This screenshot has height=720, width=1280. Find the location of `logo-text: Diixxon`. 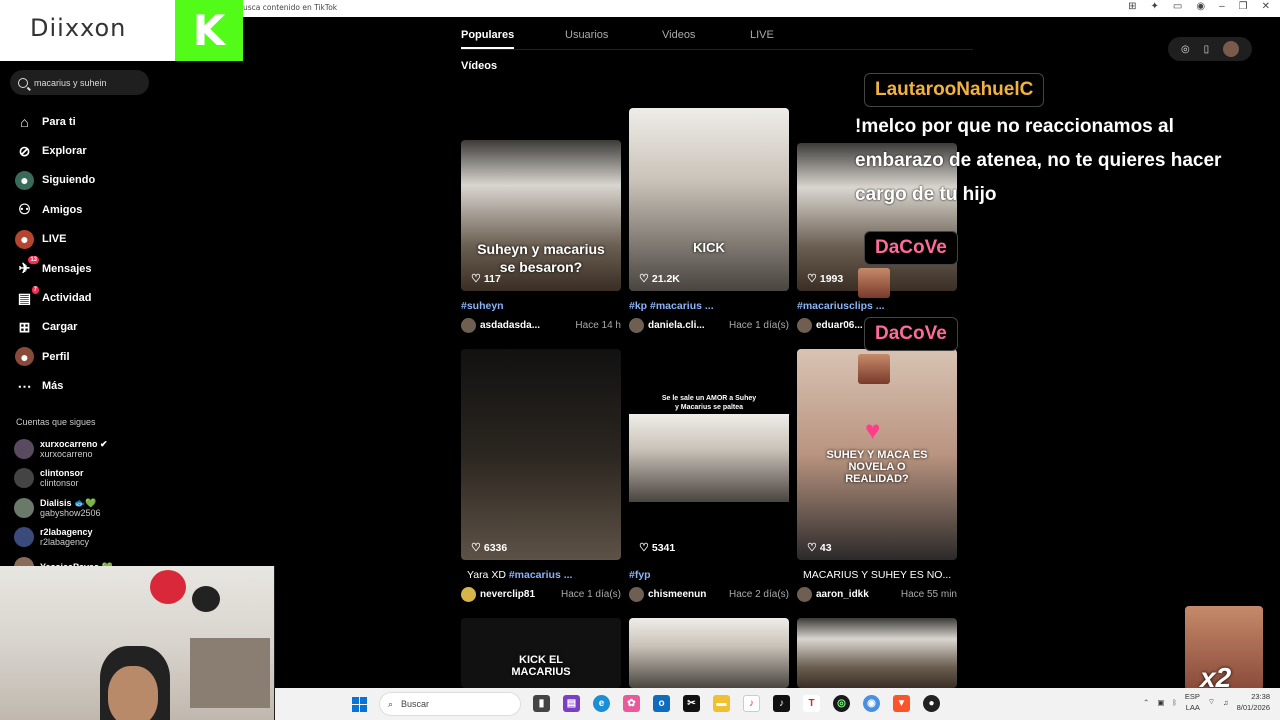

logo-text: Diixxon is located at coordinates (78, 28).